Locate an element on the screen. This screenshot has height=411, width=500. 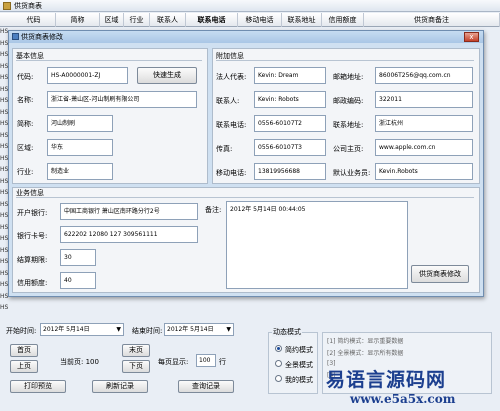
address-field: 浙江杭州 is located at coordinates (424, 123).